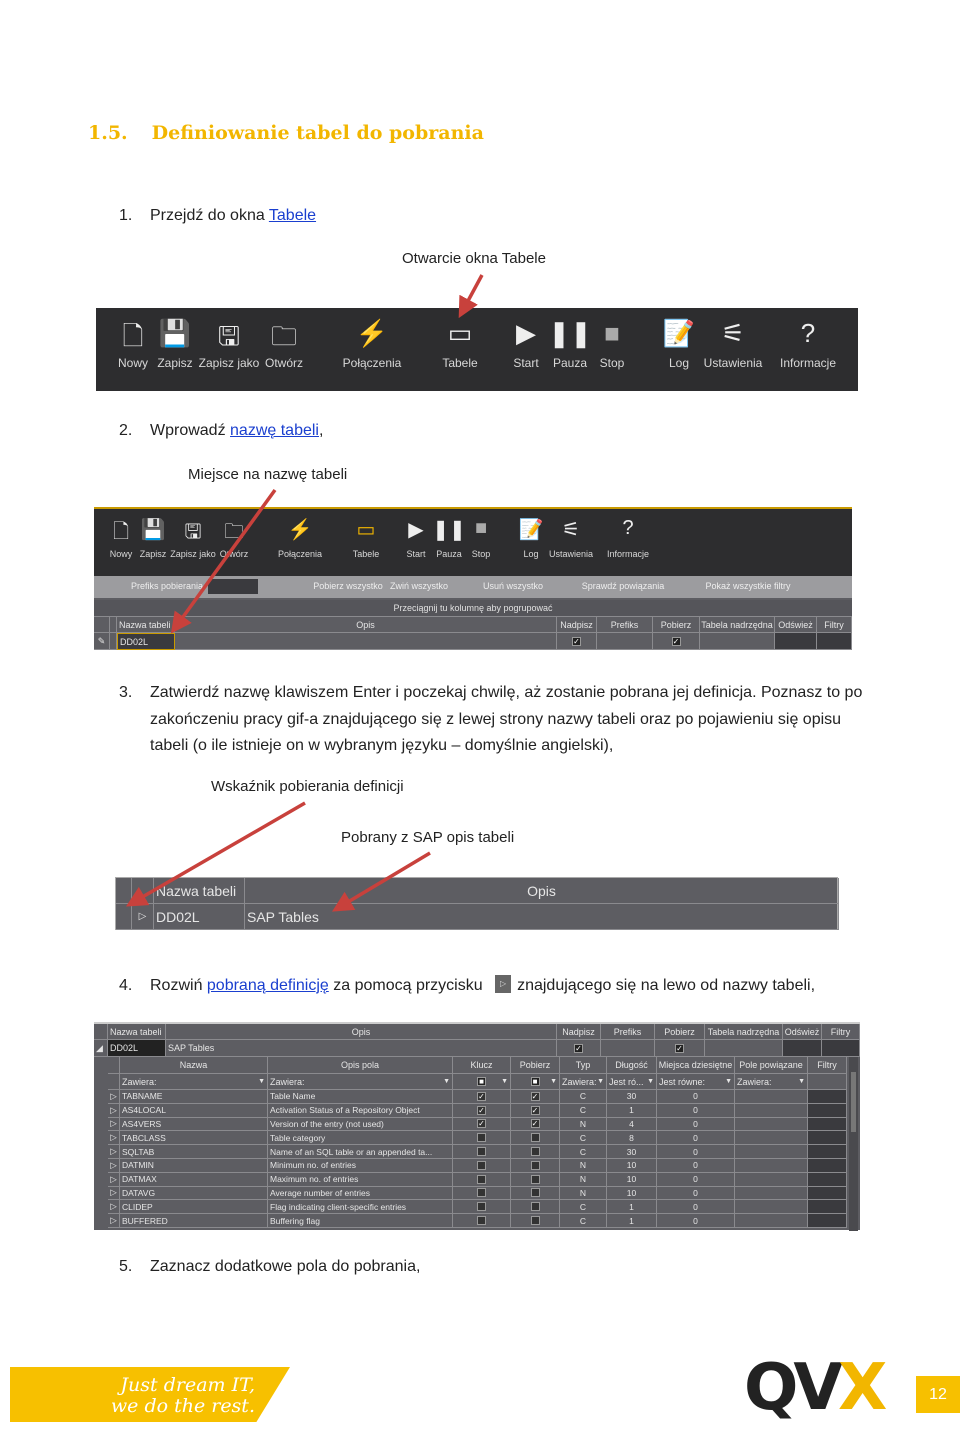  What do you see at coordinates (815, 1388) in the screenshot?
I see `qvx-logo: QVX` at bounding box center [815, 1388].